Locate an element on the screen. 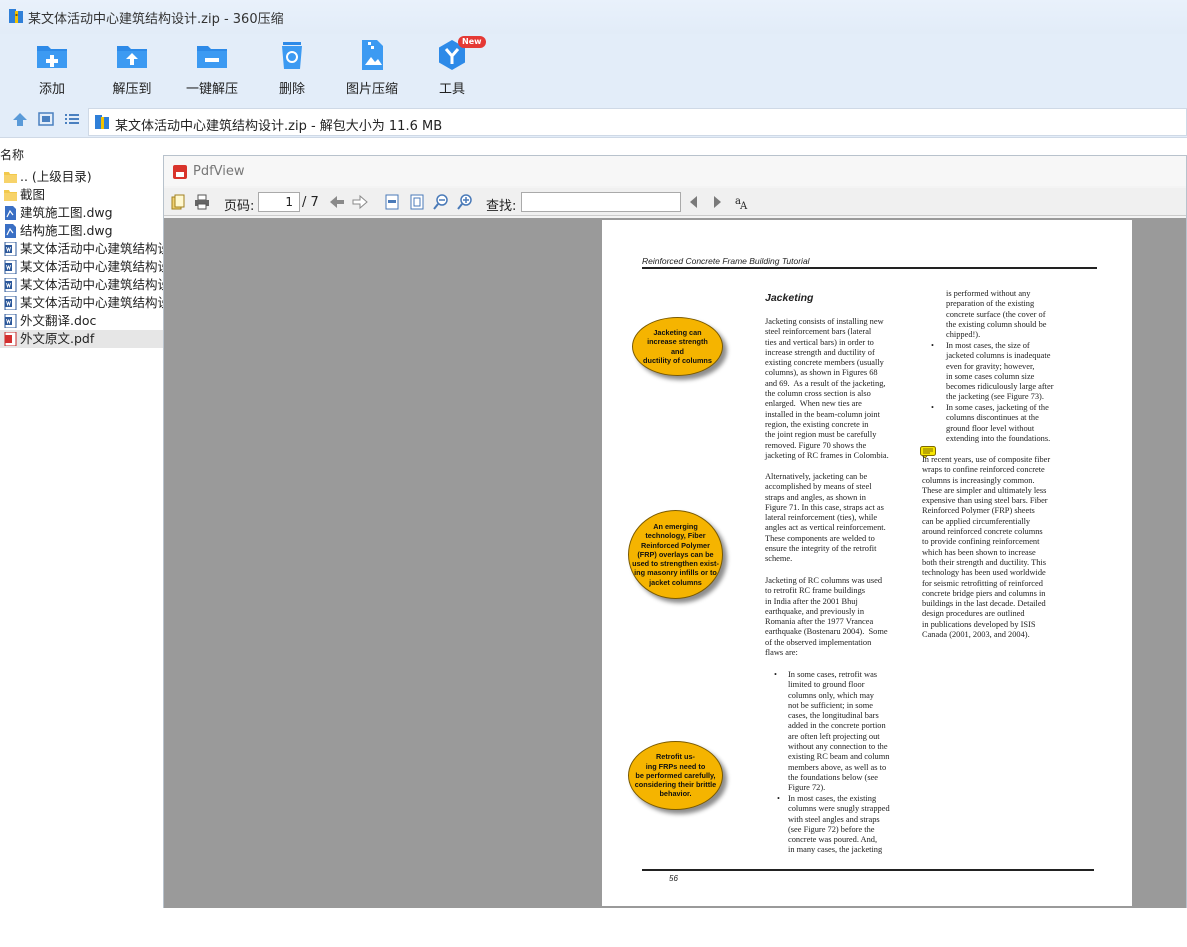 The image size is (1187, 947). one-click-folder-icon is located at coordinates (212, 57).